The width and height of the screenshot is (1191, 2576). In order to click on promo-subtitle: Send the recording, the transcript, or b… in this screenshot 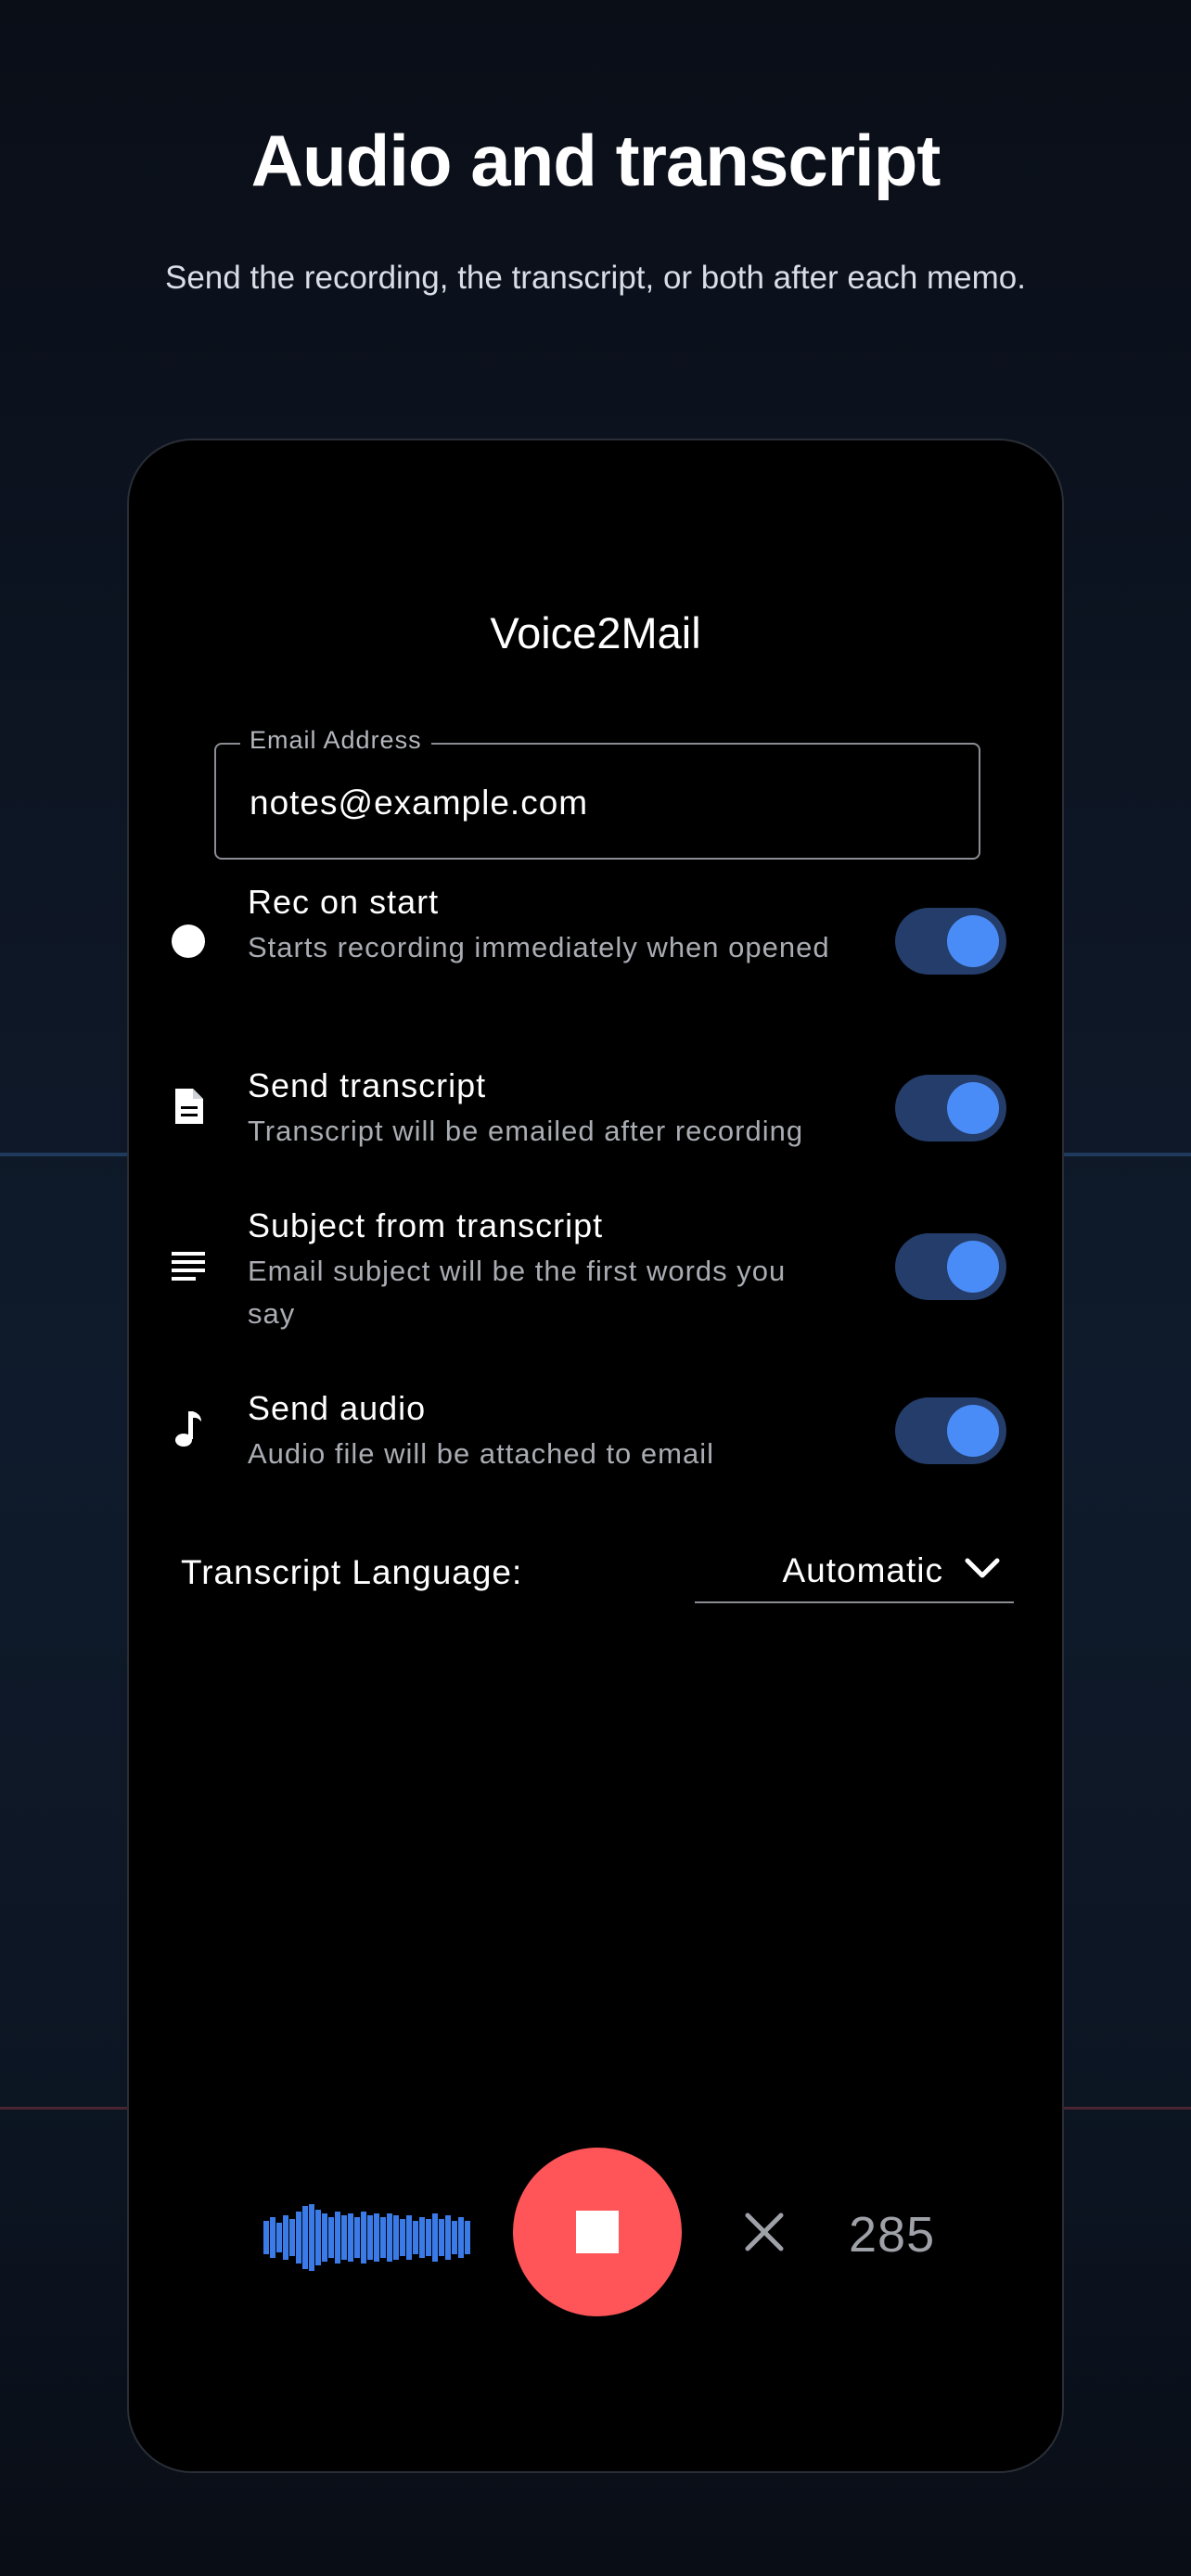, I will do `click(595, 278)`.